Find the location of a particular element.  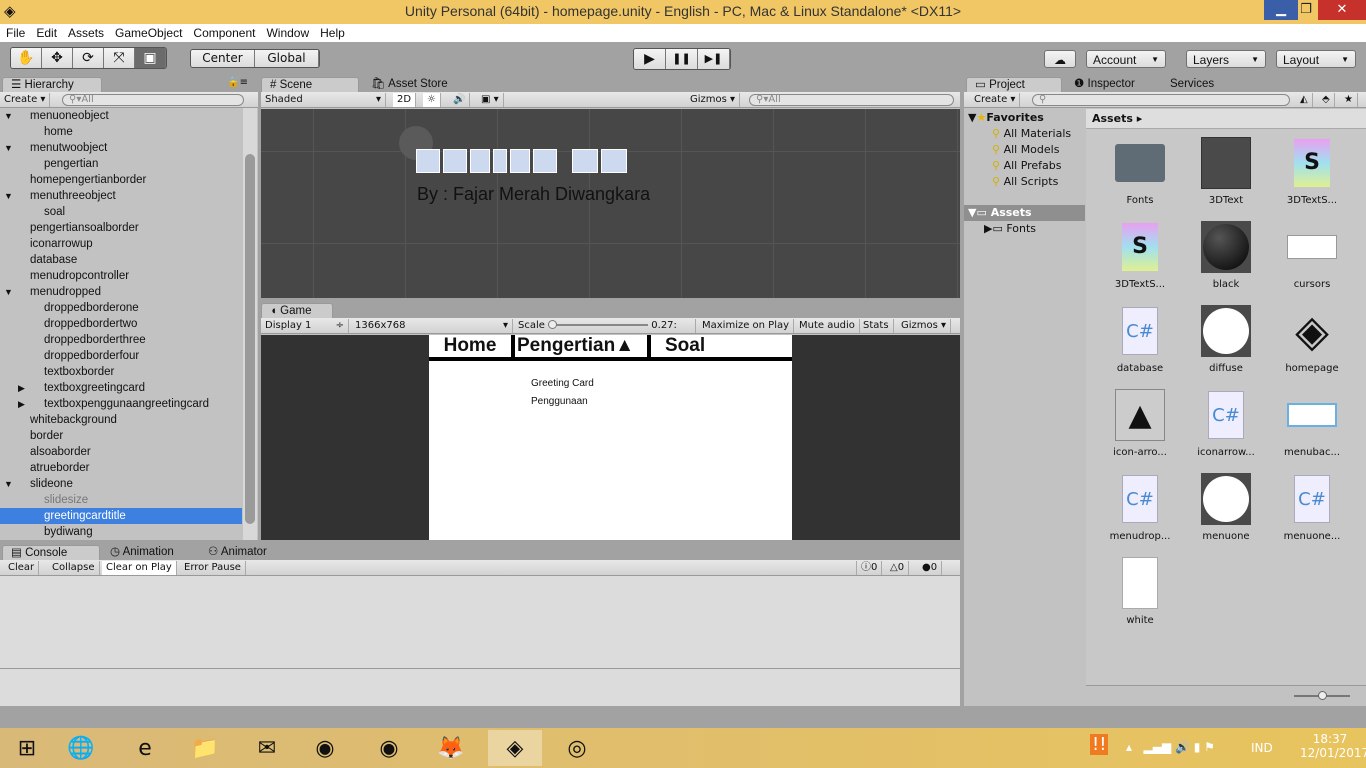

audio-icon: 🔊 is located at coordinates (460, 100).